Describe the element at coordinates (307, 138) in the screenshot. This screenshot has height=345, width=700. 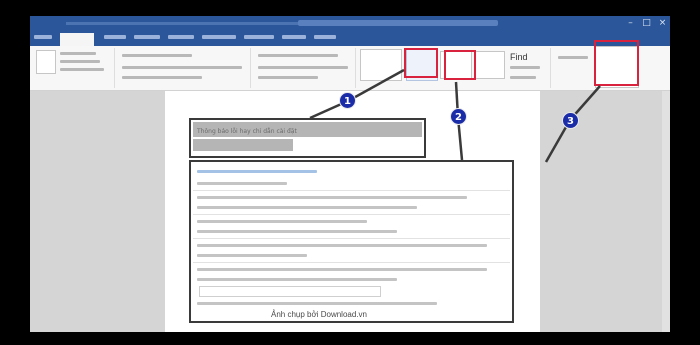
I see `callout-box: Thông báo lỗi hay chỉ dẫn cài đặt` at that location.